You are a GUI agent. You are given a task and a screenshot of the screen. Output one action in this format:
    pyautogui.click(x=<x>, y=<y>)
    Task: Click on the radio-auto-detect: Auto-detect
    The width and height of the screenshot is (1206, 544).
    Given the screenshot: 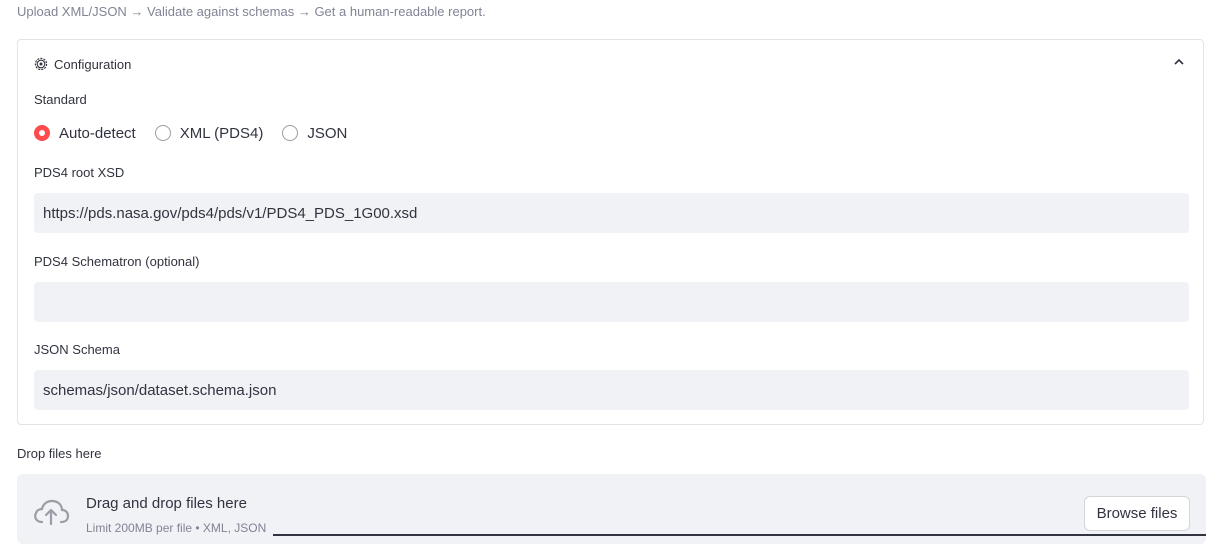 What is the action you would take?
    pyautogui.click(x=85, y=133)
    